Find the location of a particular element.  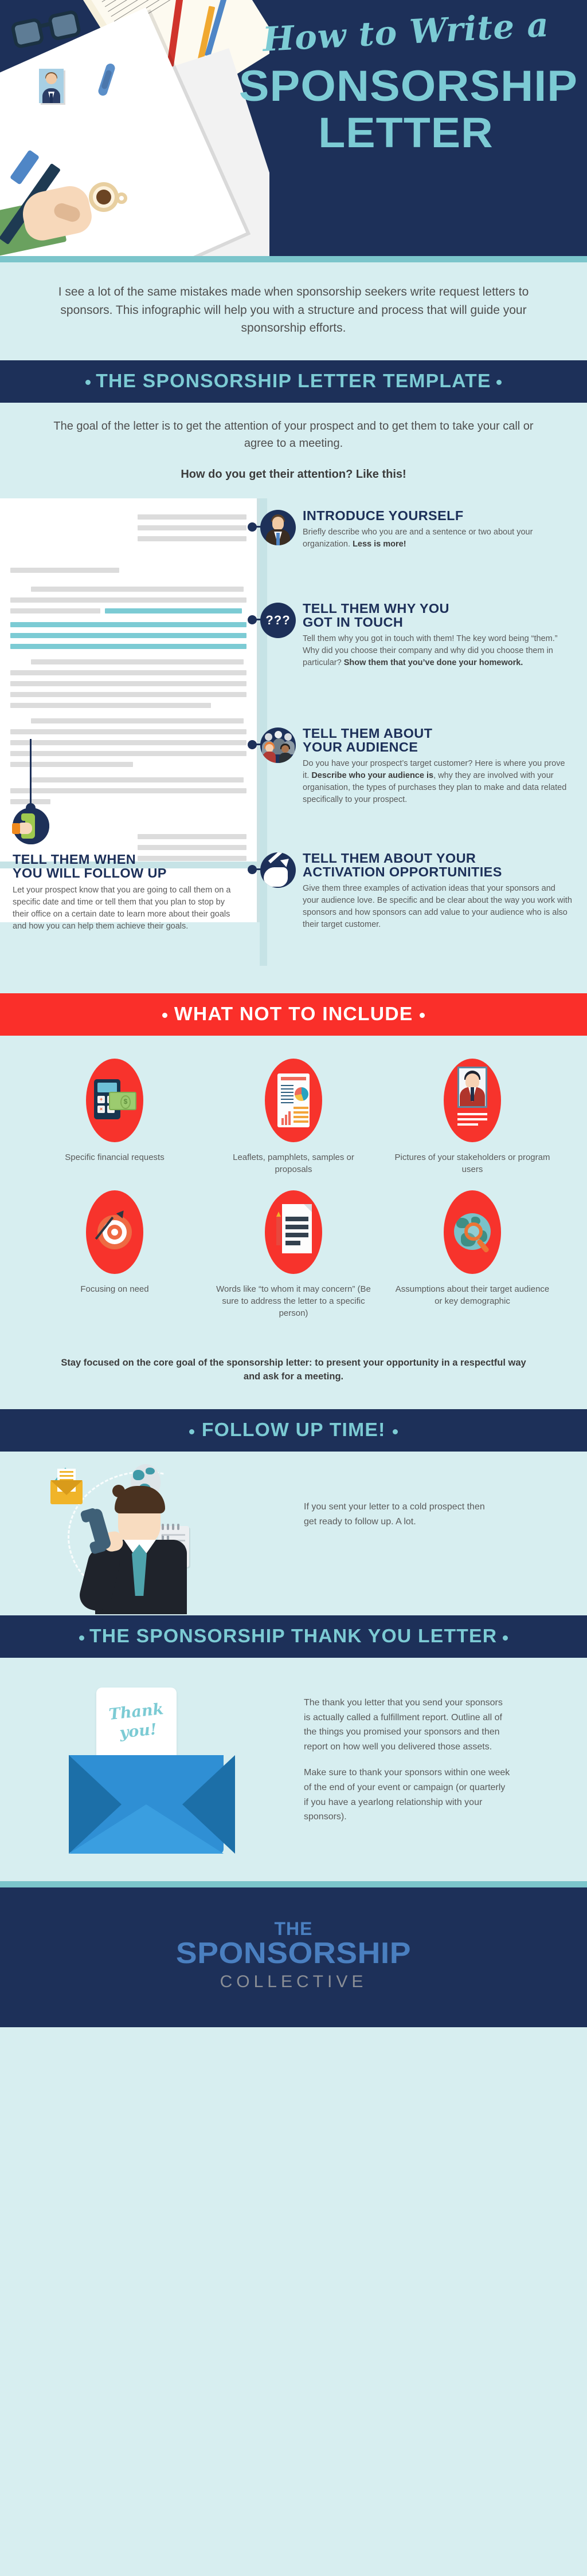

section-bar-follow-up-time: FOLLOW UP TIME! is located at coordinates (293, 1430).